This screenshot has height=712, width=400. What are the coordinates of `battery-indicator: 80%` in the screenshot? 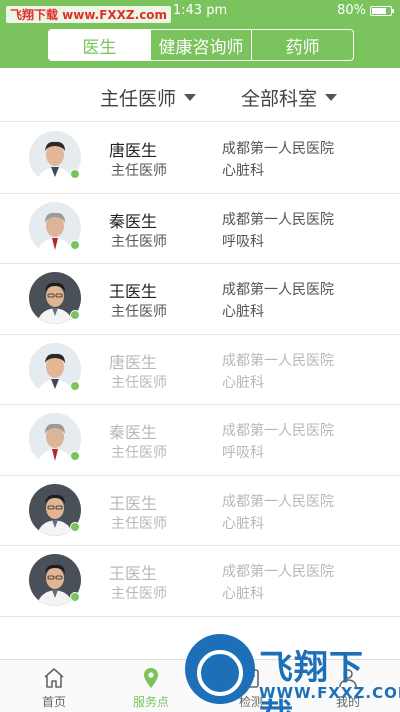 It's located at (365, 10).